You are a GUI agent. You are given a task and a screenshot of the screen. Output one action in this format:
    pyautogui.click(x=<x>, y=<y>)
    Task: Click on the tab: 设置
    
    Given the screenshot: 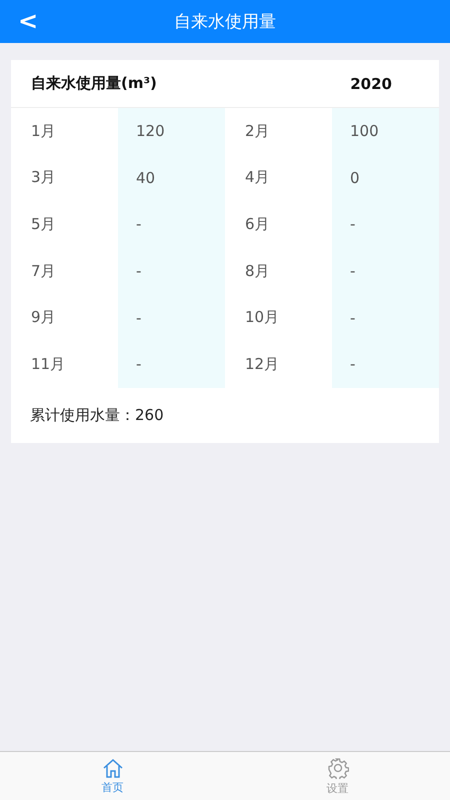 What is the action you would take?
    pyautogui.click(x=337, y=776)
    